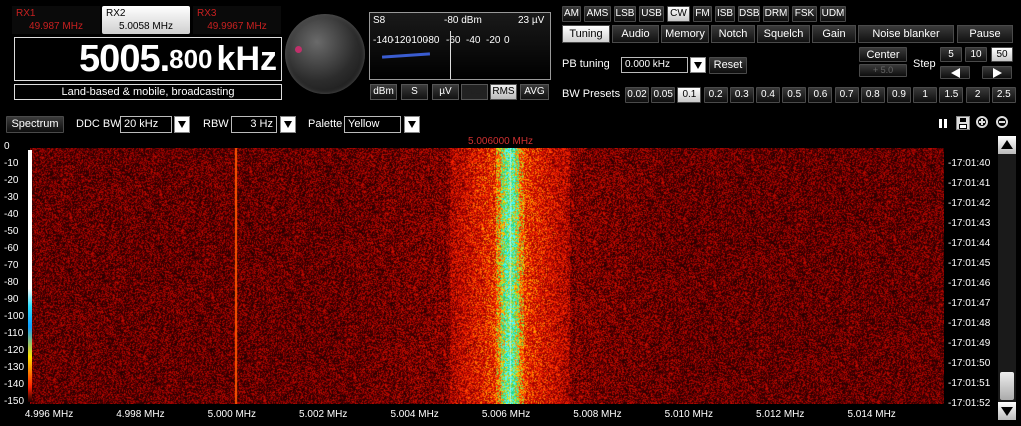 The width and height of the screenshot is (1021, 426). I want to click on meter-avg-button: AVG, so click(534, 92).